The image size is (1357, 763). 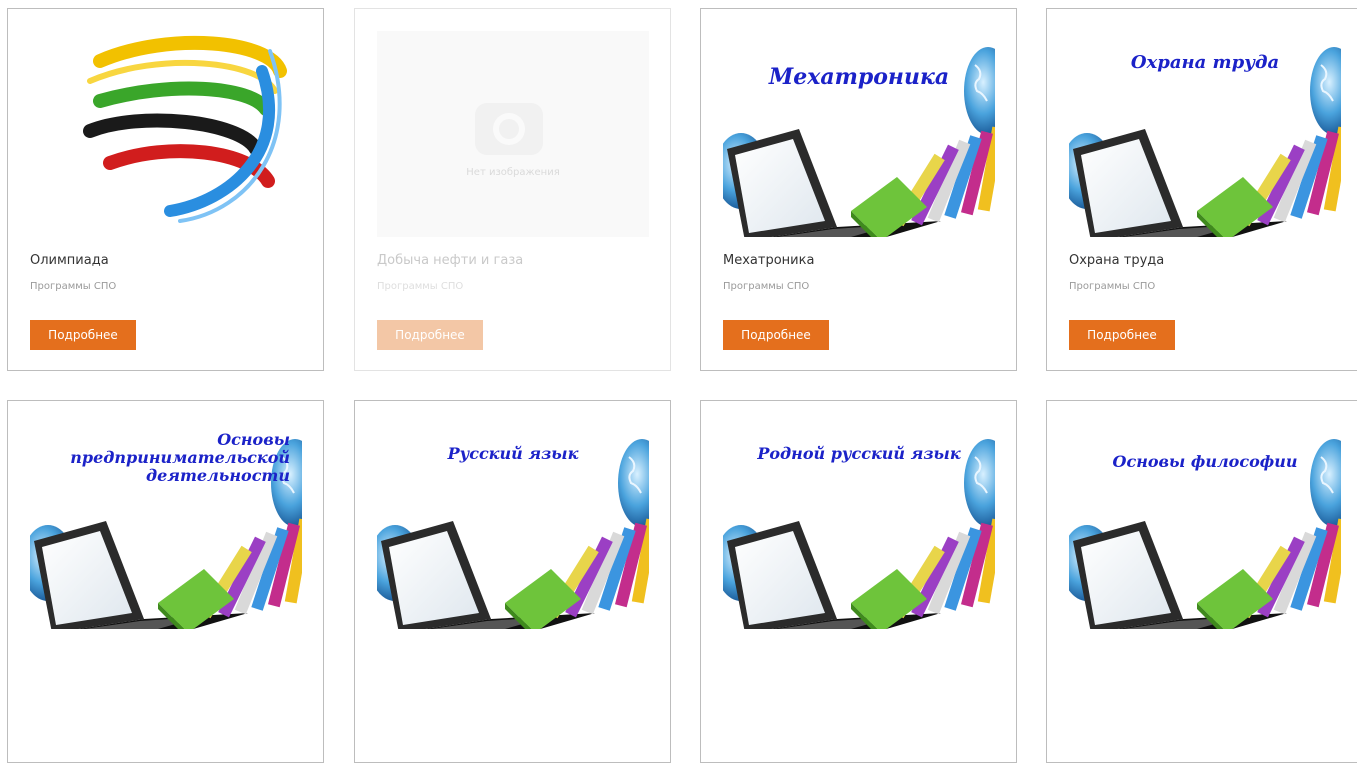 I want to click on course-image: Родной русский язык, so click(x=859, y=526).